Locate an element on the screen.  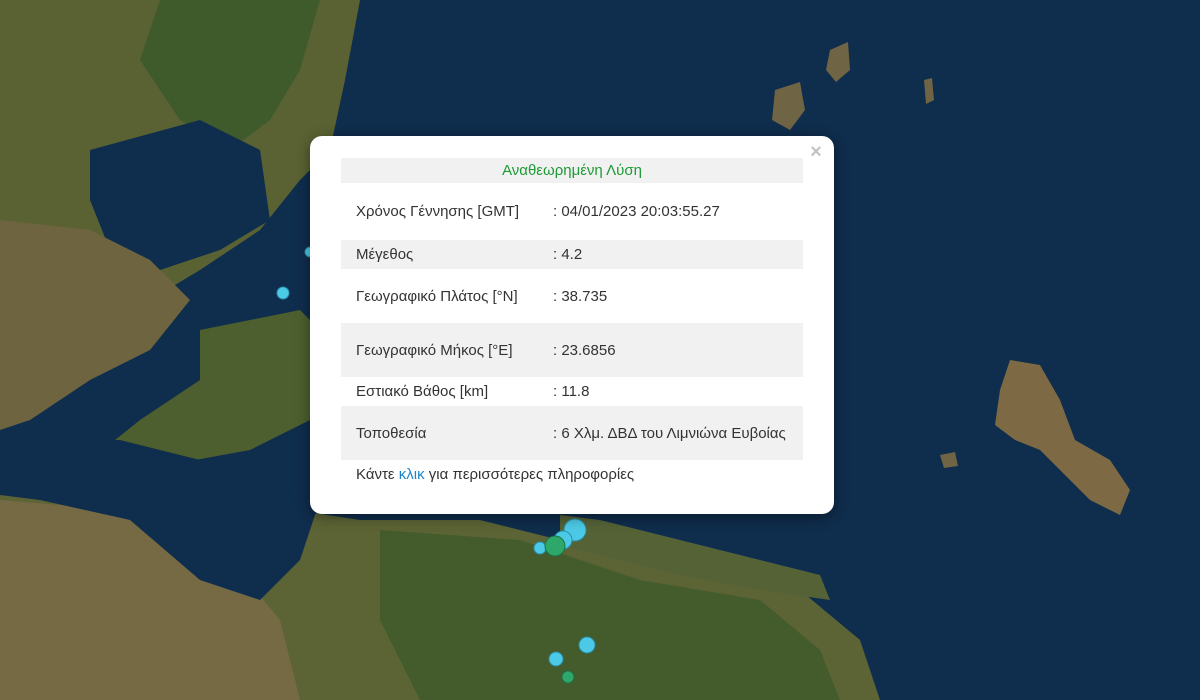
more-info-text: Κάντε κλικ για περισσότερες πληροφορίες is located at coordinates (572, 471).